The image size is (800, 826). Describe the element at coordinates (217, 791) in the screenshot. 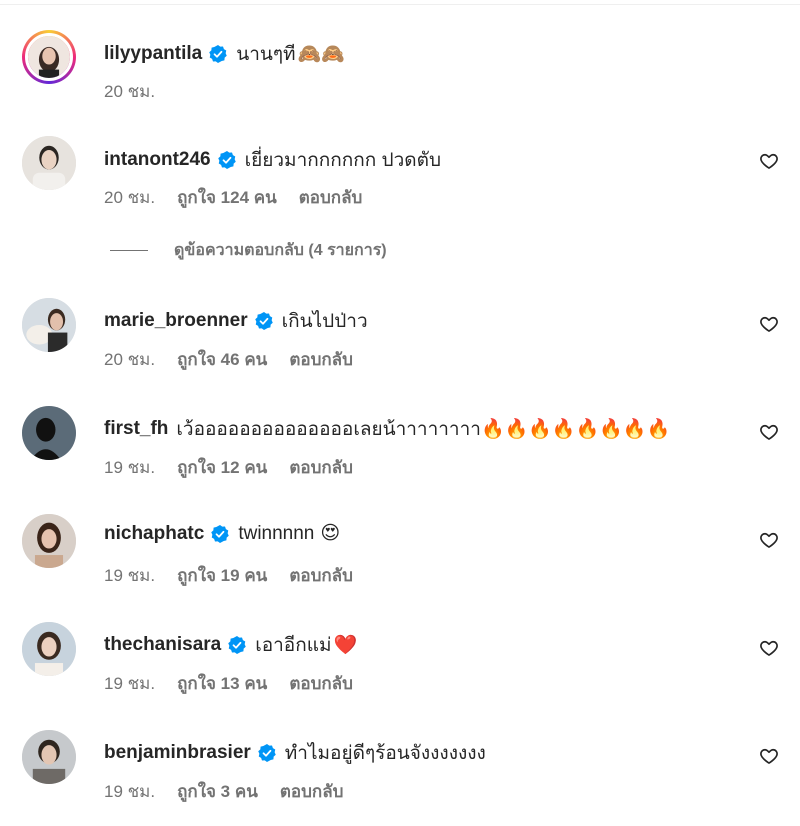

I see `likes-count: ถูกใจ 3 คน` at that location.